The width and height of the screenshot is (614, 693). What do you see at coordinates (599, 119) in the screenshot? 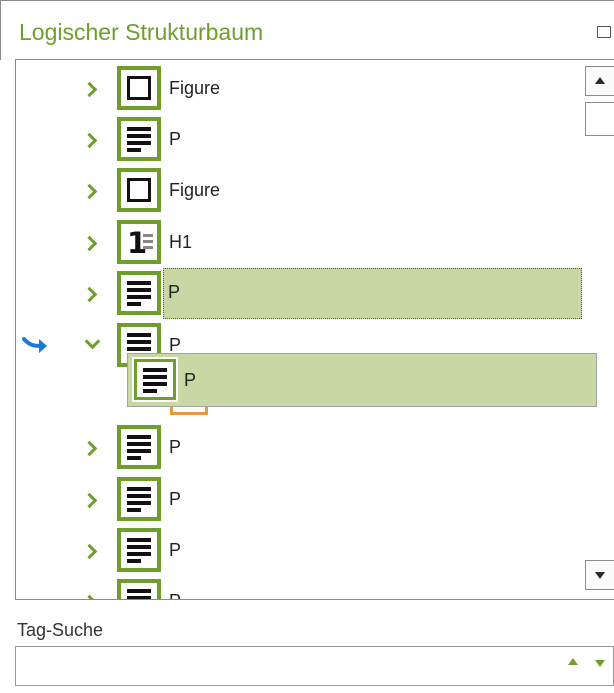
I see `scroll-thumb` at bounding box center [599, 119].